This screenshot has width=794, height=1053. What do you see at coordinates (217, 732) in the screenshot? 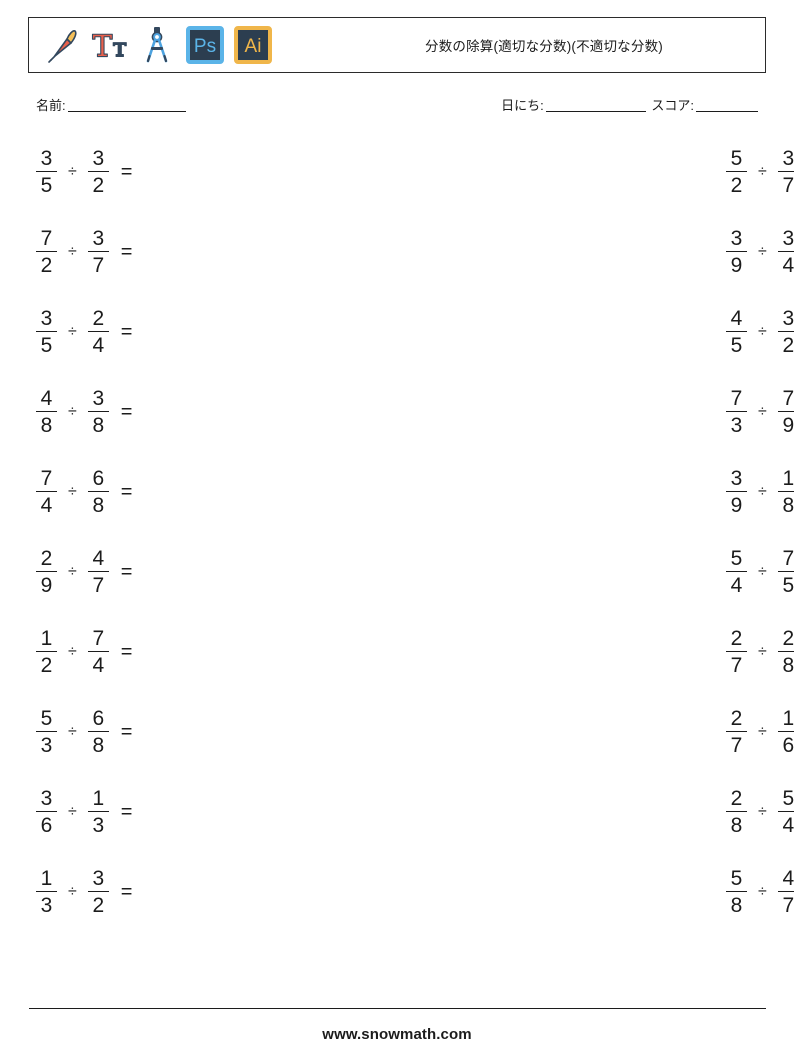
I see `problem-cell: 5 3 ÷ 6 8 =` at bounding box center [217, 732].